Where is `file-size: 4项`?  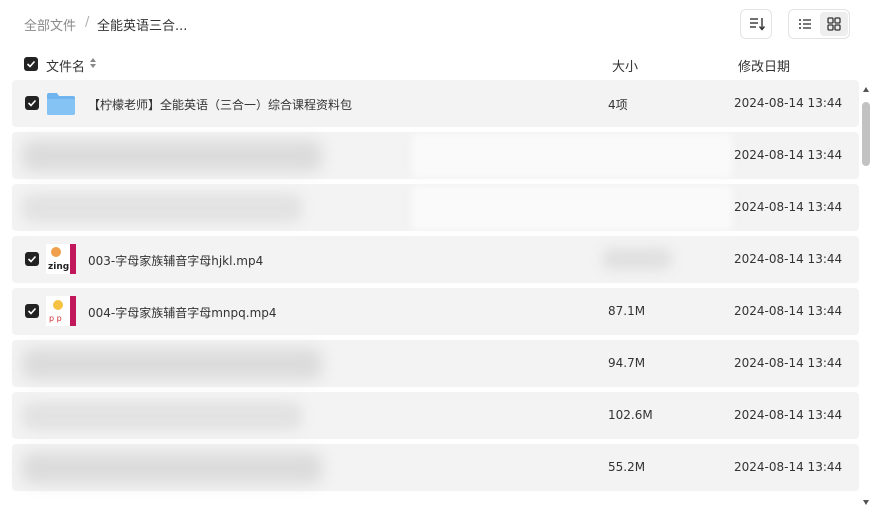
file-size: 4项 is located at coordinates (618, 105).